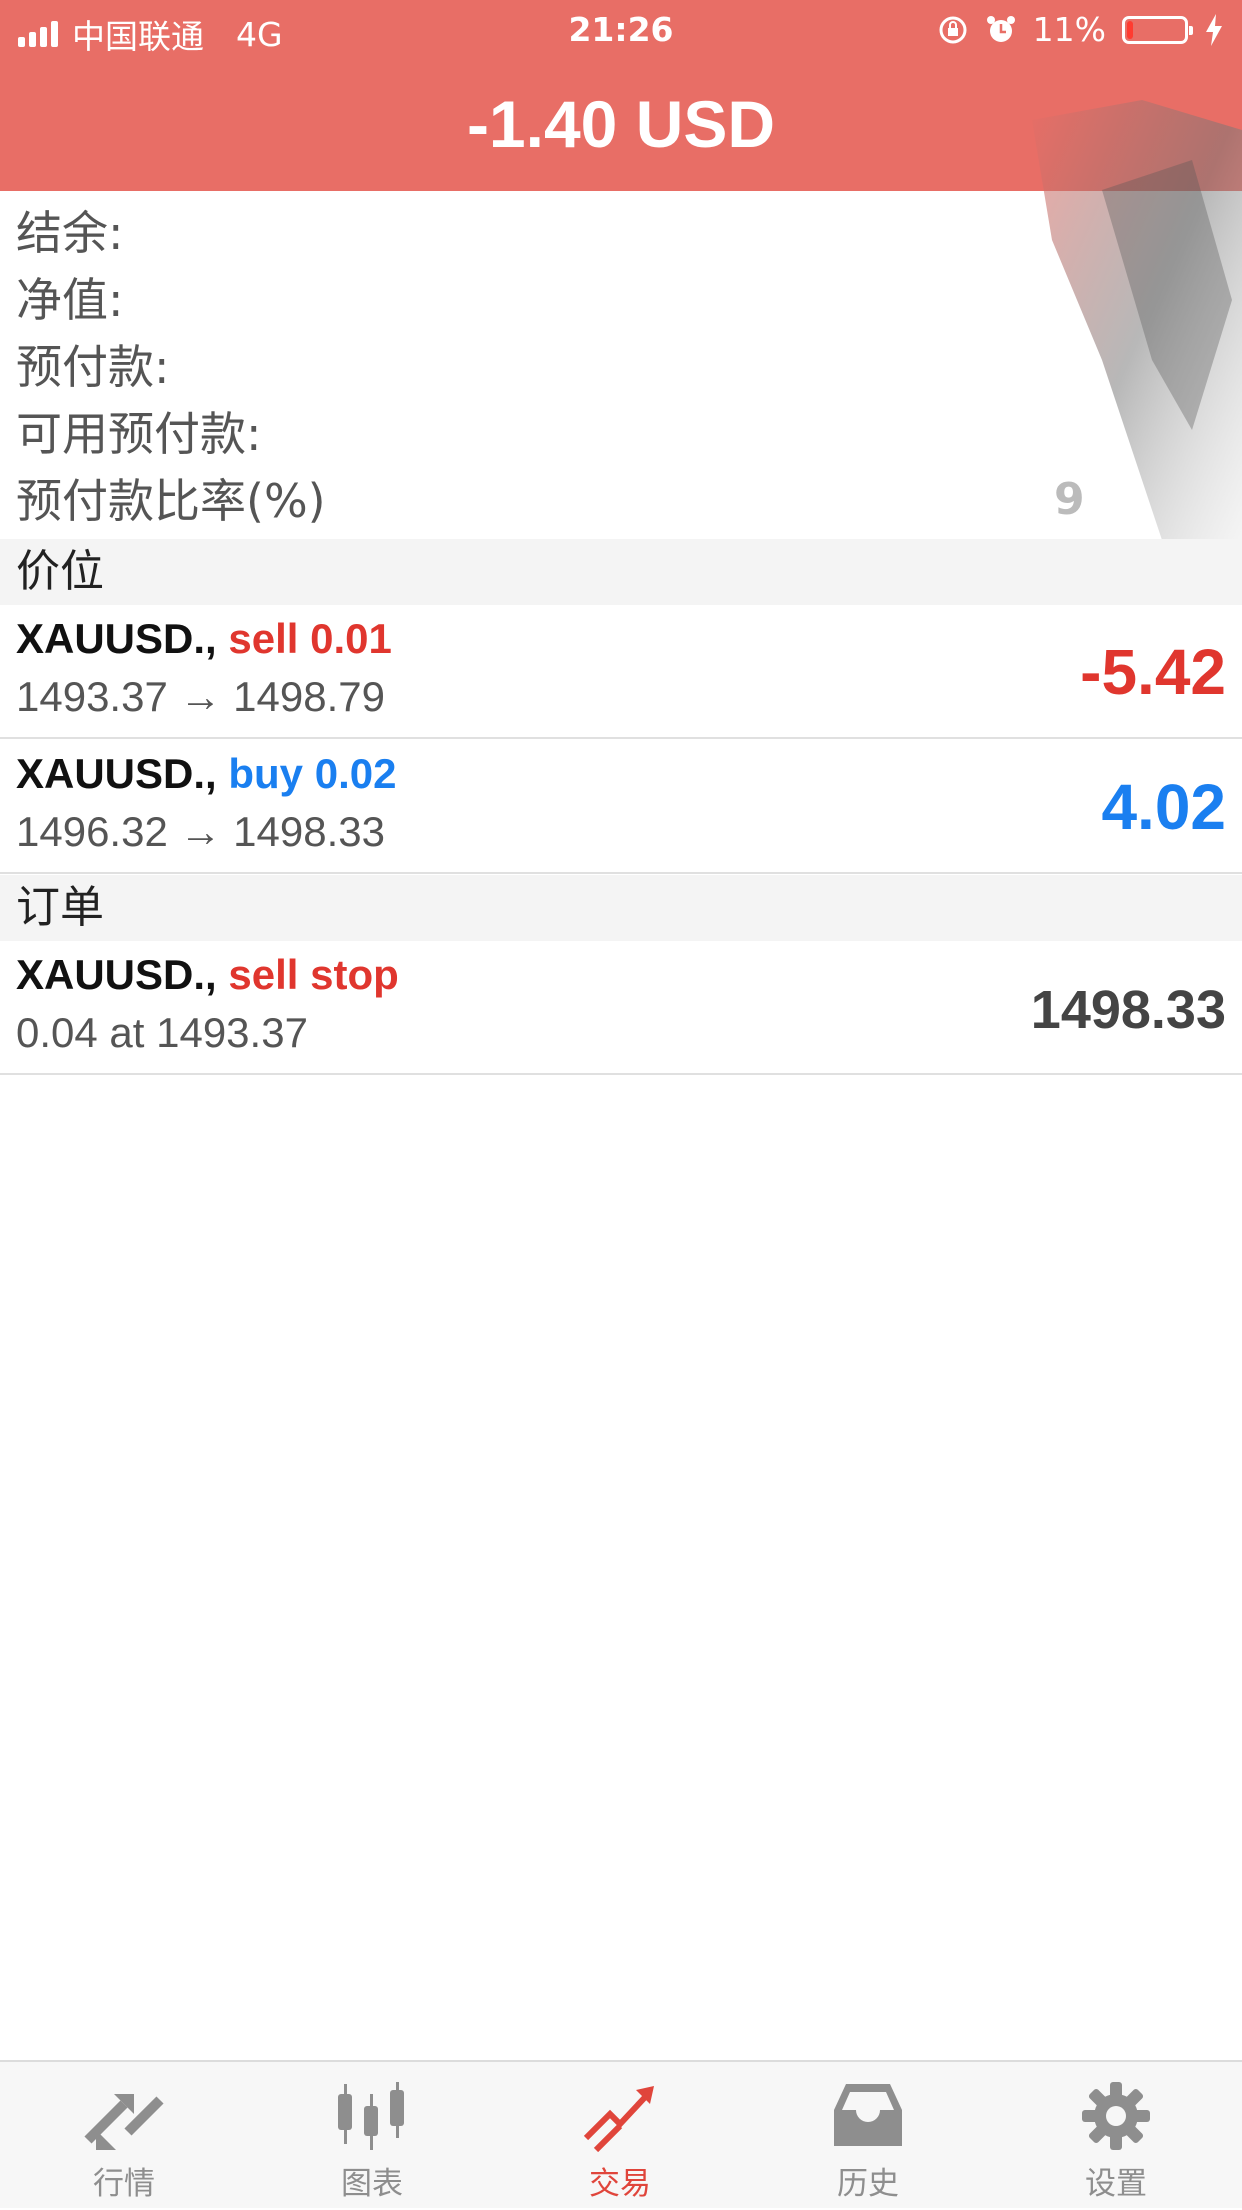 Image resolution: width=1242 pixels, height=2210 pixels. Describe the element at coordinates (1157, 29) in the screenshot. I see `battery-icon` at that location.